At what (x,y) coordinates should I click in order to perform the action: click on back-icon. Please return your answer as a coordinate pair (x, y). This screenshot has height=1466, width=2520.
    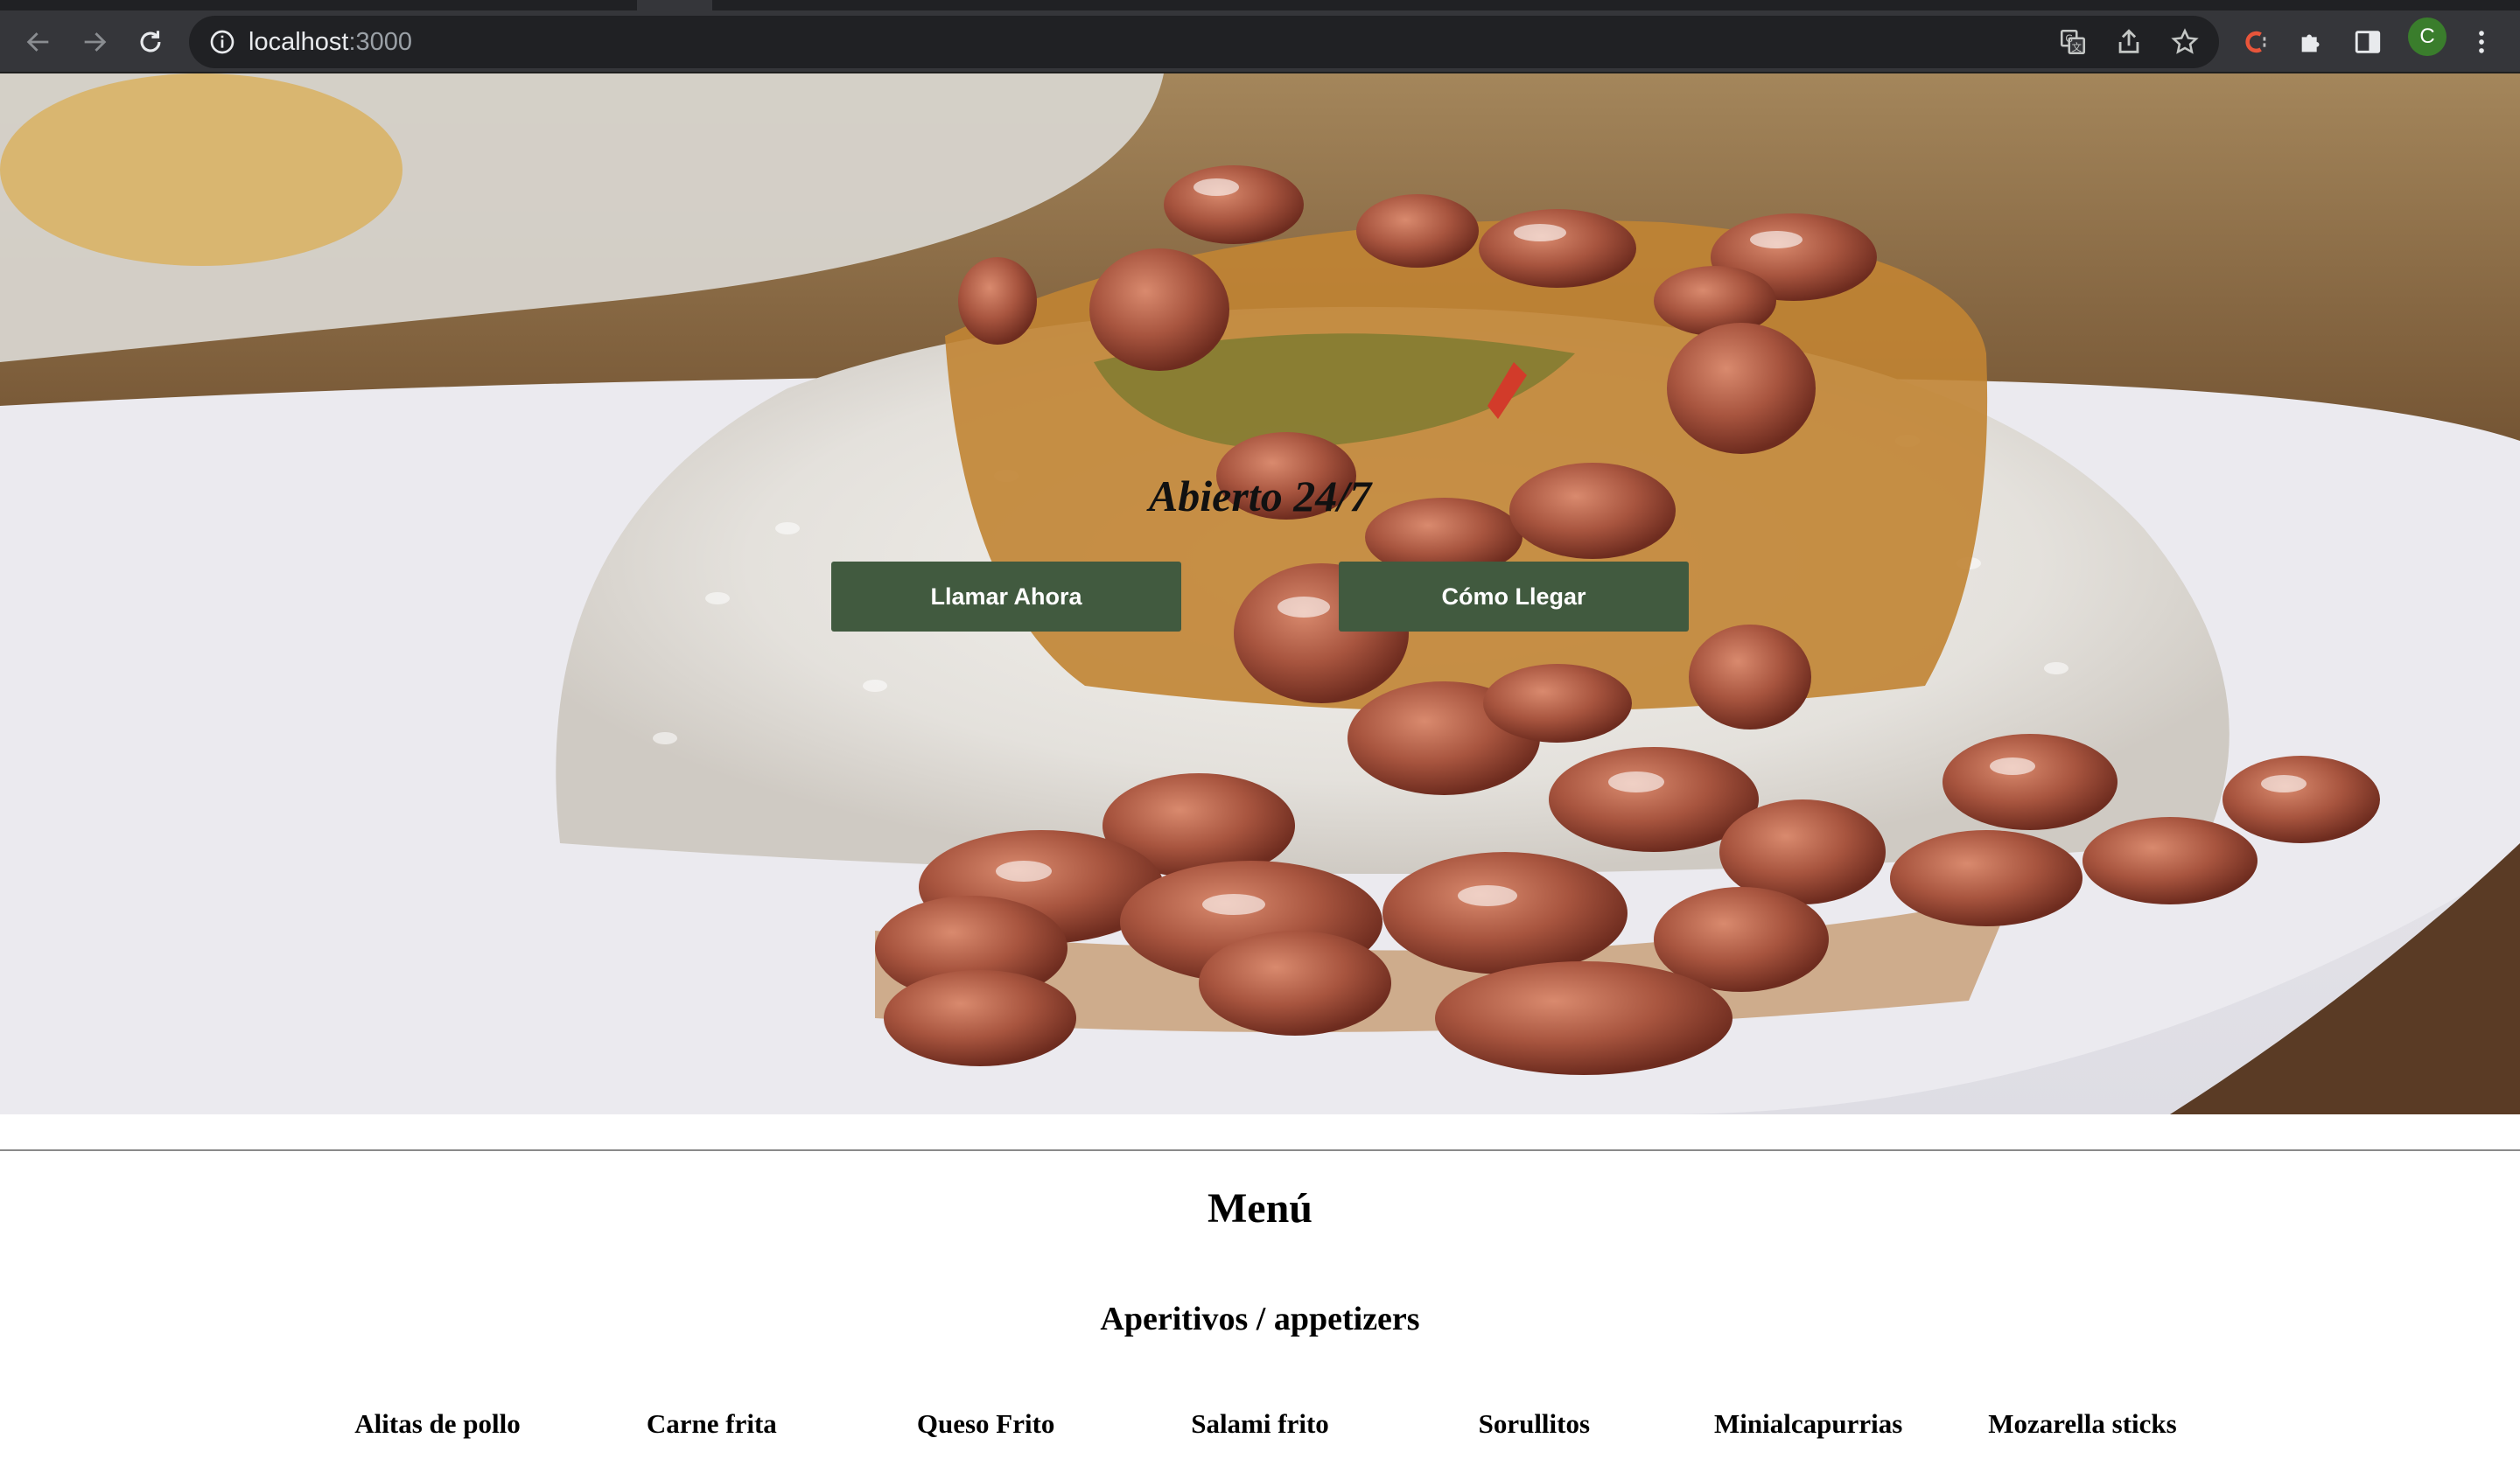
    Looking at the image, I should click on (38, 42).